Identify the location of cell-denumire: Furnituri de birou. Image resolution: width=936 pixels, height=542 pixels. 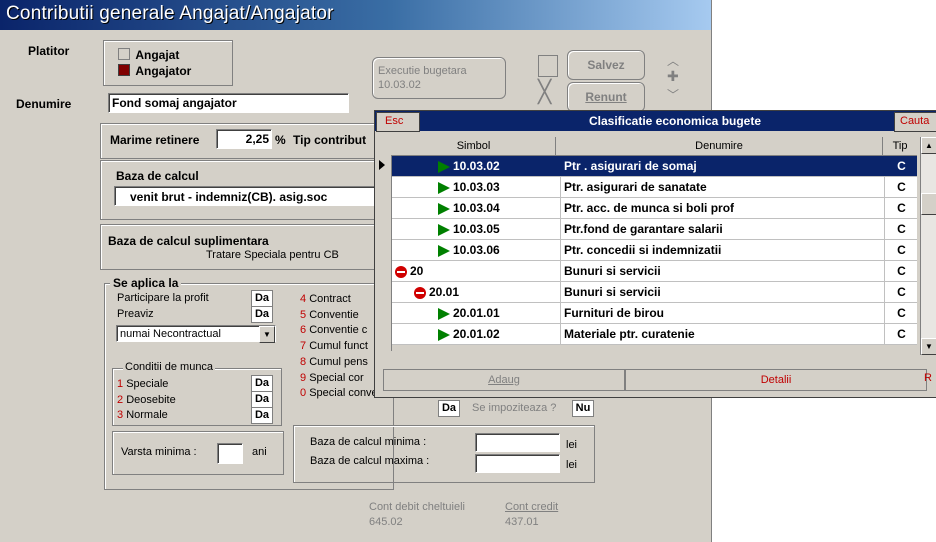
(722, 313).